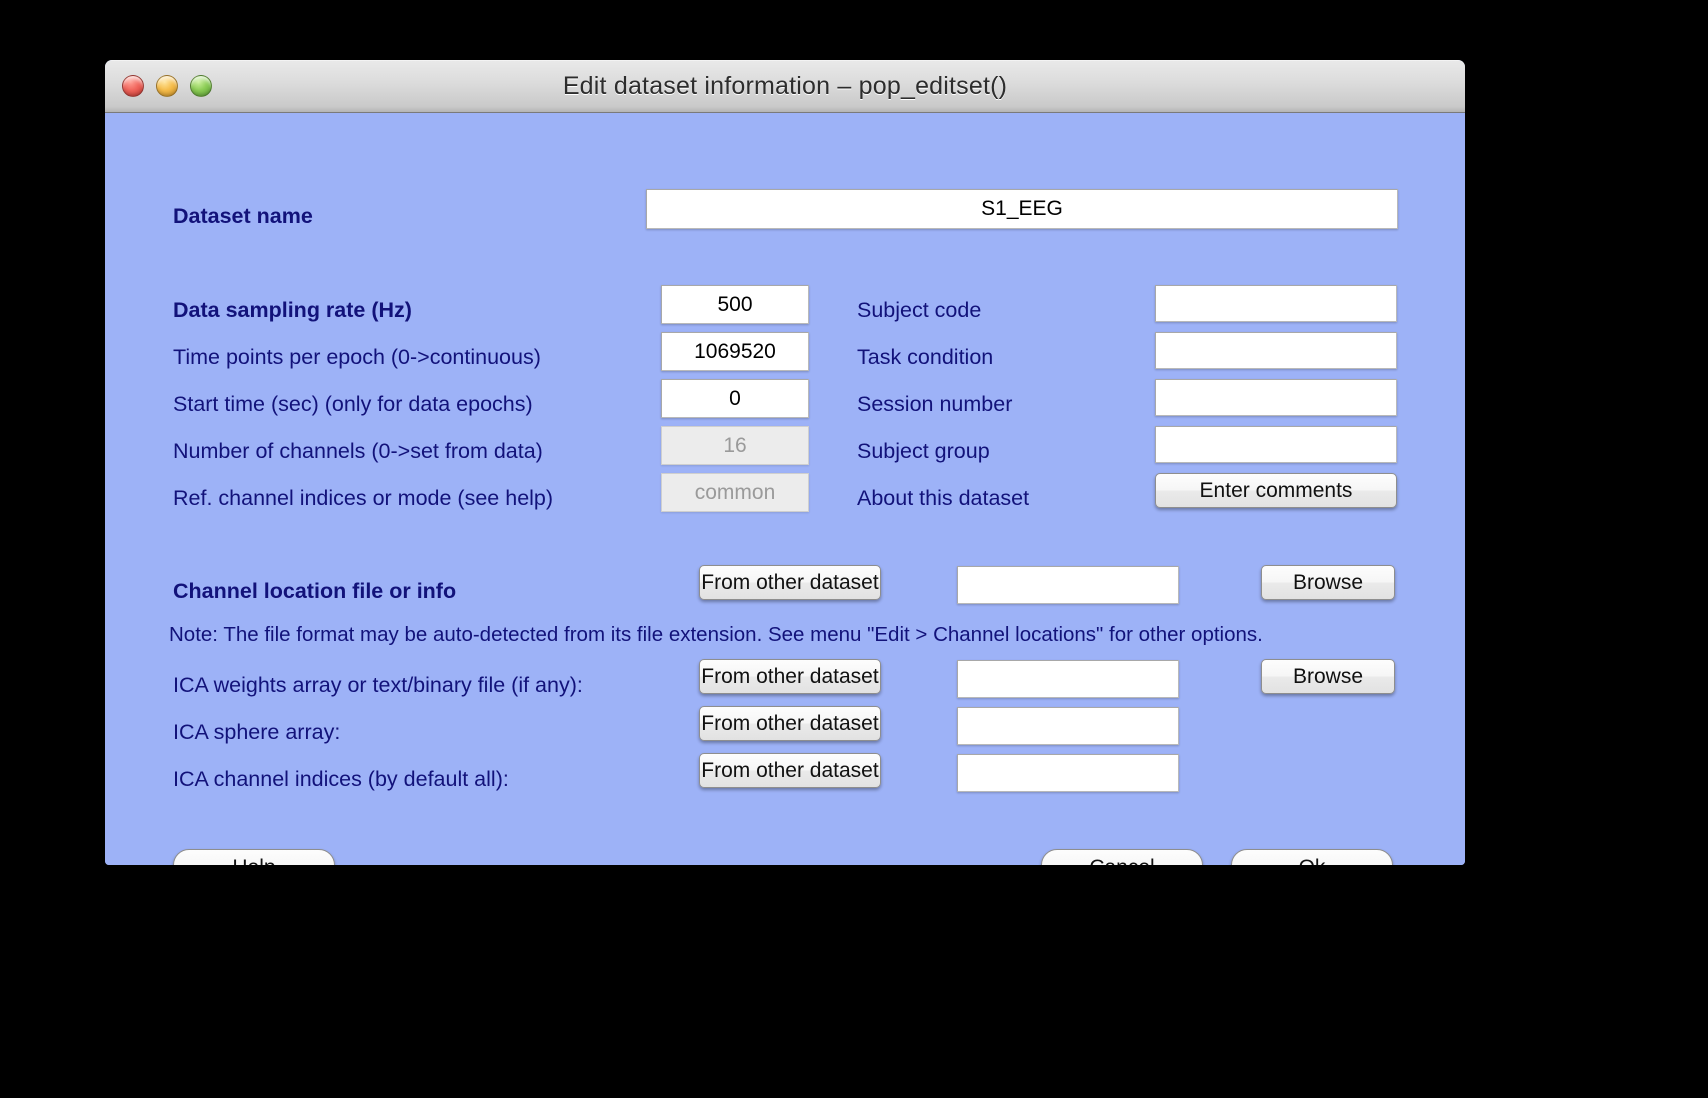 This screenshot has height=1098, width=1708. I want to click on close-icon, so click(133, 86).